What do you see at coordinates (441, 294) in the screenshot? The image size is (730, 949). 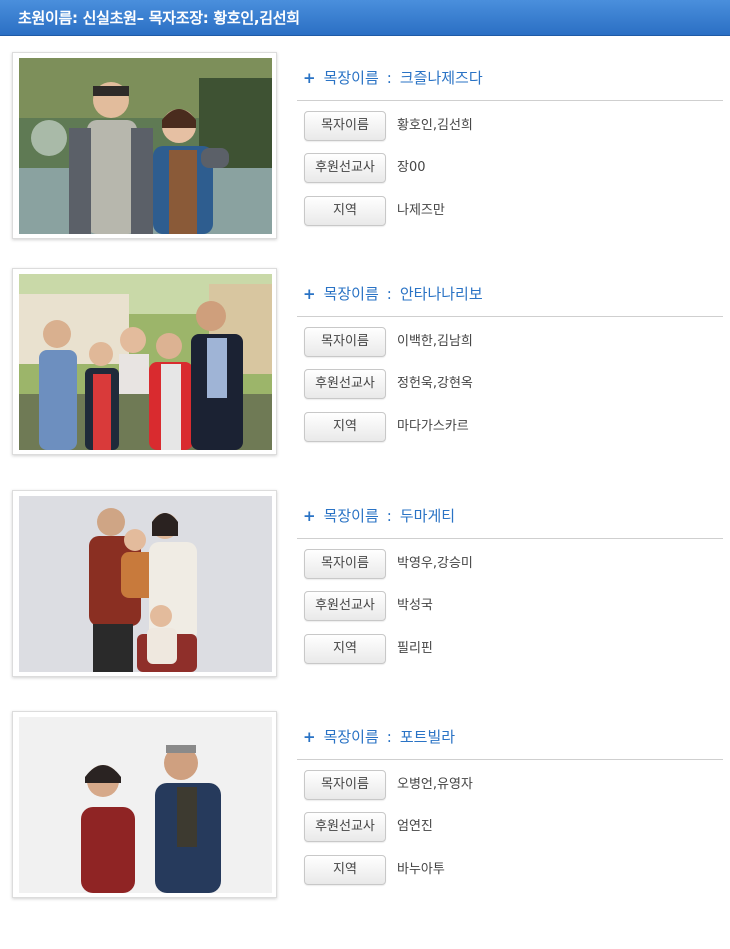 I see `group-name: 안타나나리보` at bounding box center [441, 294].